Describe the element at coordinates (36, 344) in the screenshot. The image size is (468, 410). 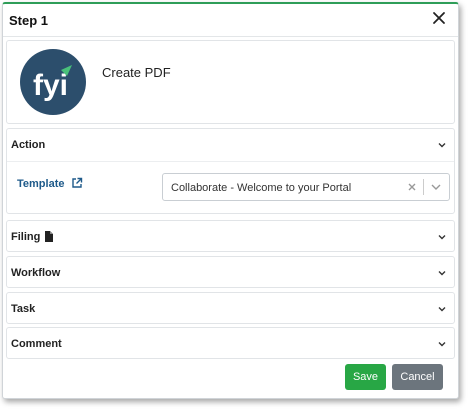
I see `comment-section-title: Comment` at that location.